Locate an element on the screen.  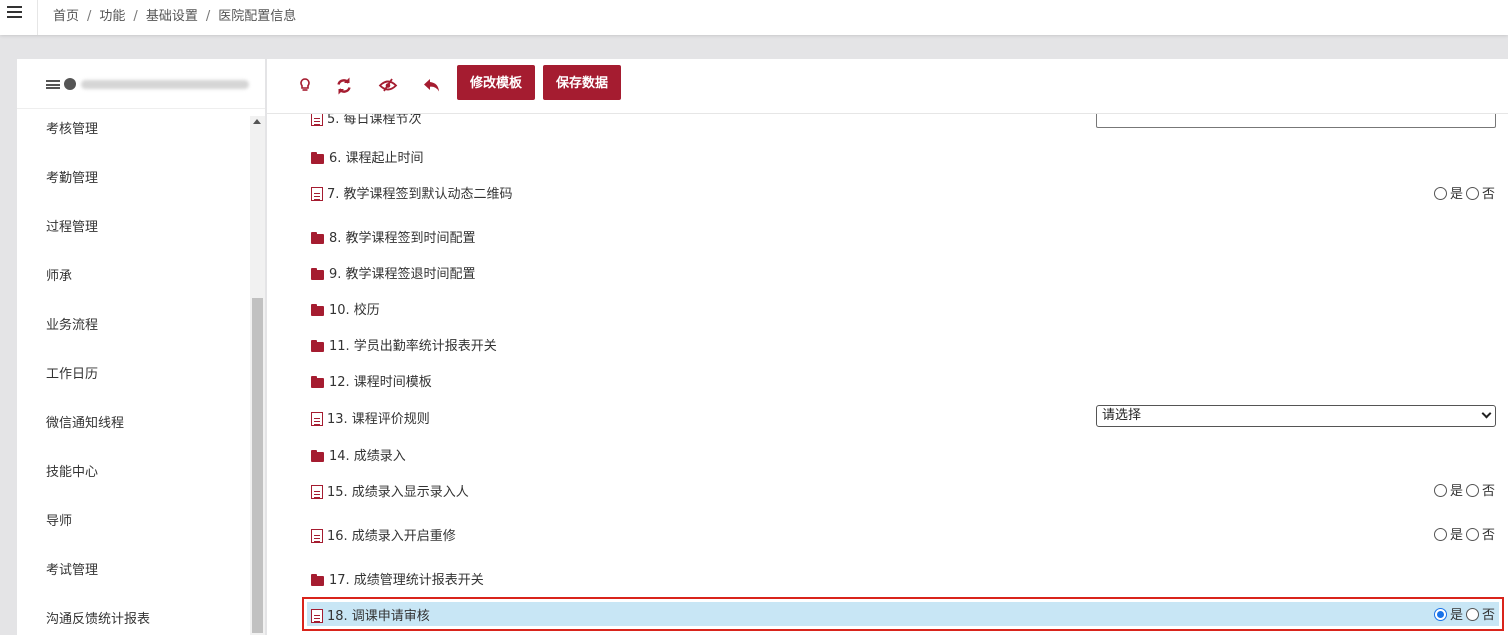
list-item: 6. 课程起止时间 is located at coordinates (367, 157).